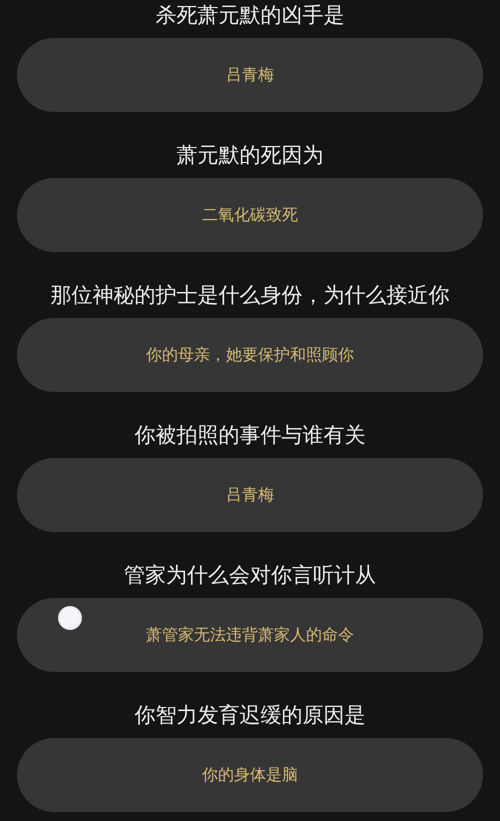 Image resolution: width=500 pixels, height=821 pixels. What do you see at coordinates (250, 15) in the screenshot?
I see `question-text: 杀死萧元默的凶手是` at bounding box center [250, 15].